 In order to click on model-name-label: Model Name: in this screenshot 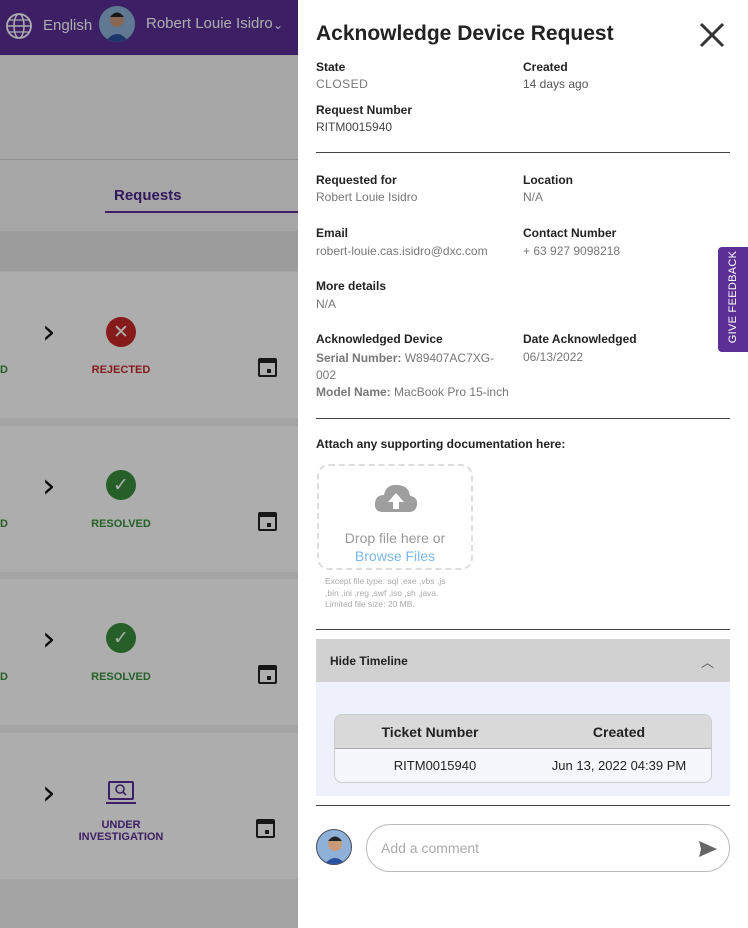, I will do `click(353, 392)`.